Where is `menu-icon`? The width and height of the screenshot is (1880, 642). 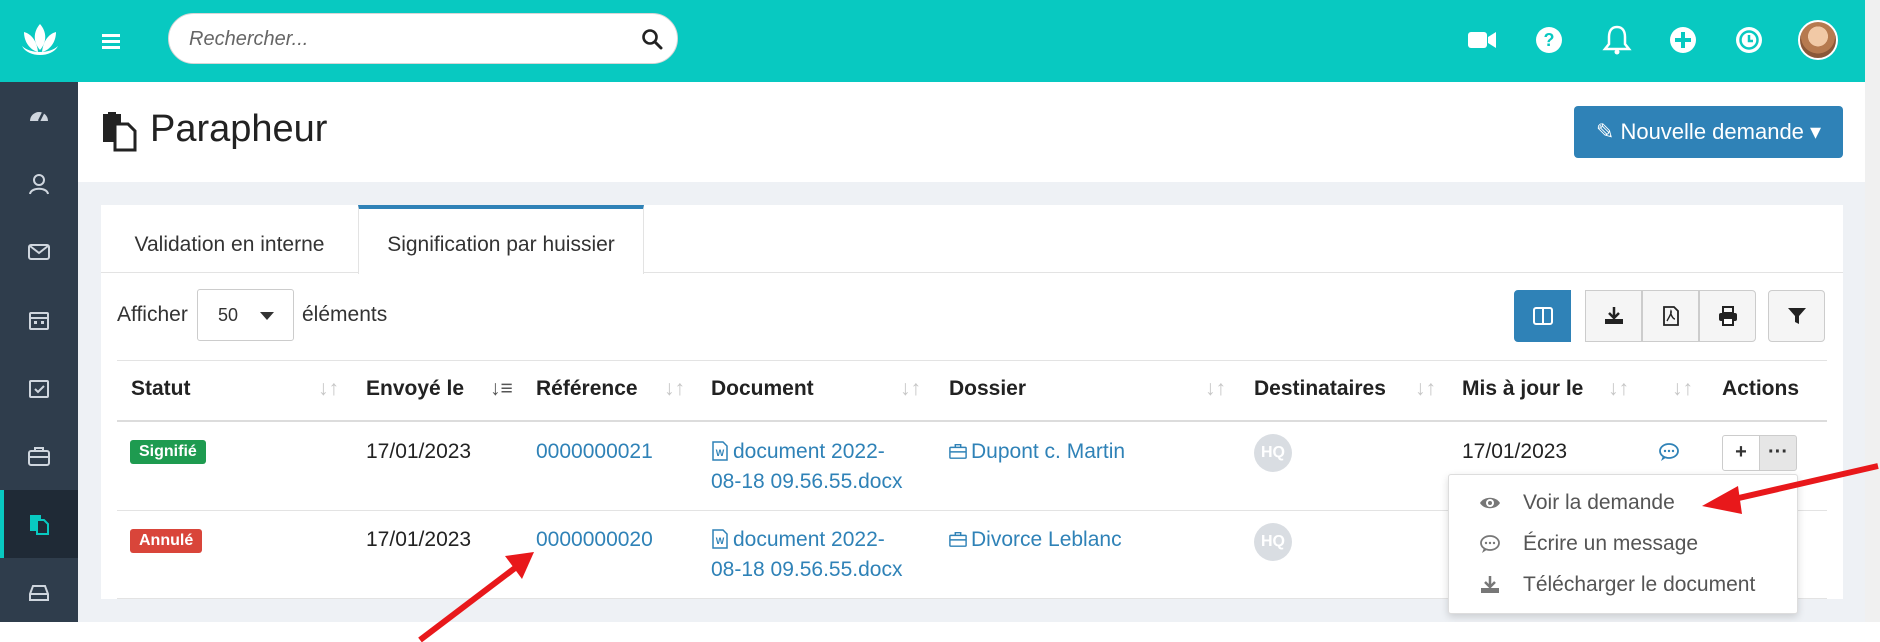
menu-icon is located at coordinates (111, 41).